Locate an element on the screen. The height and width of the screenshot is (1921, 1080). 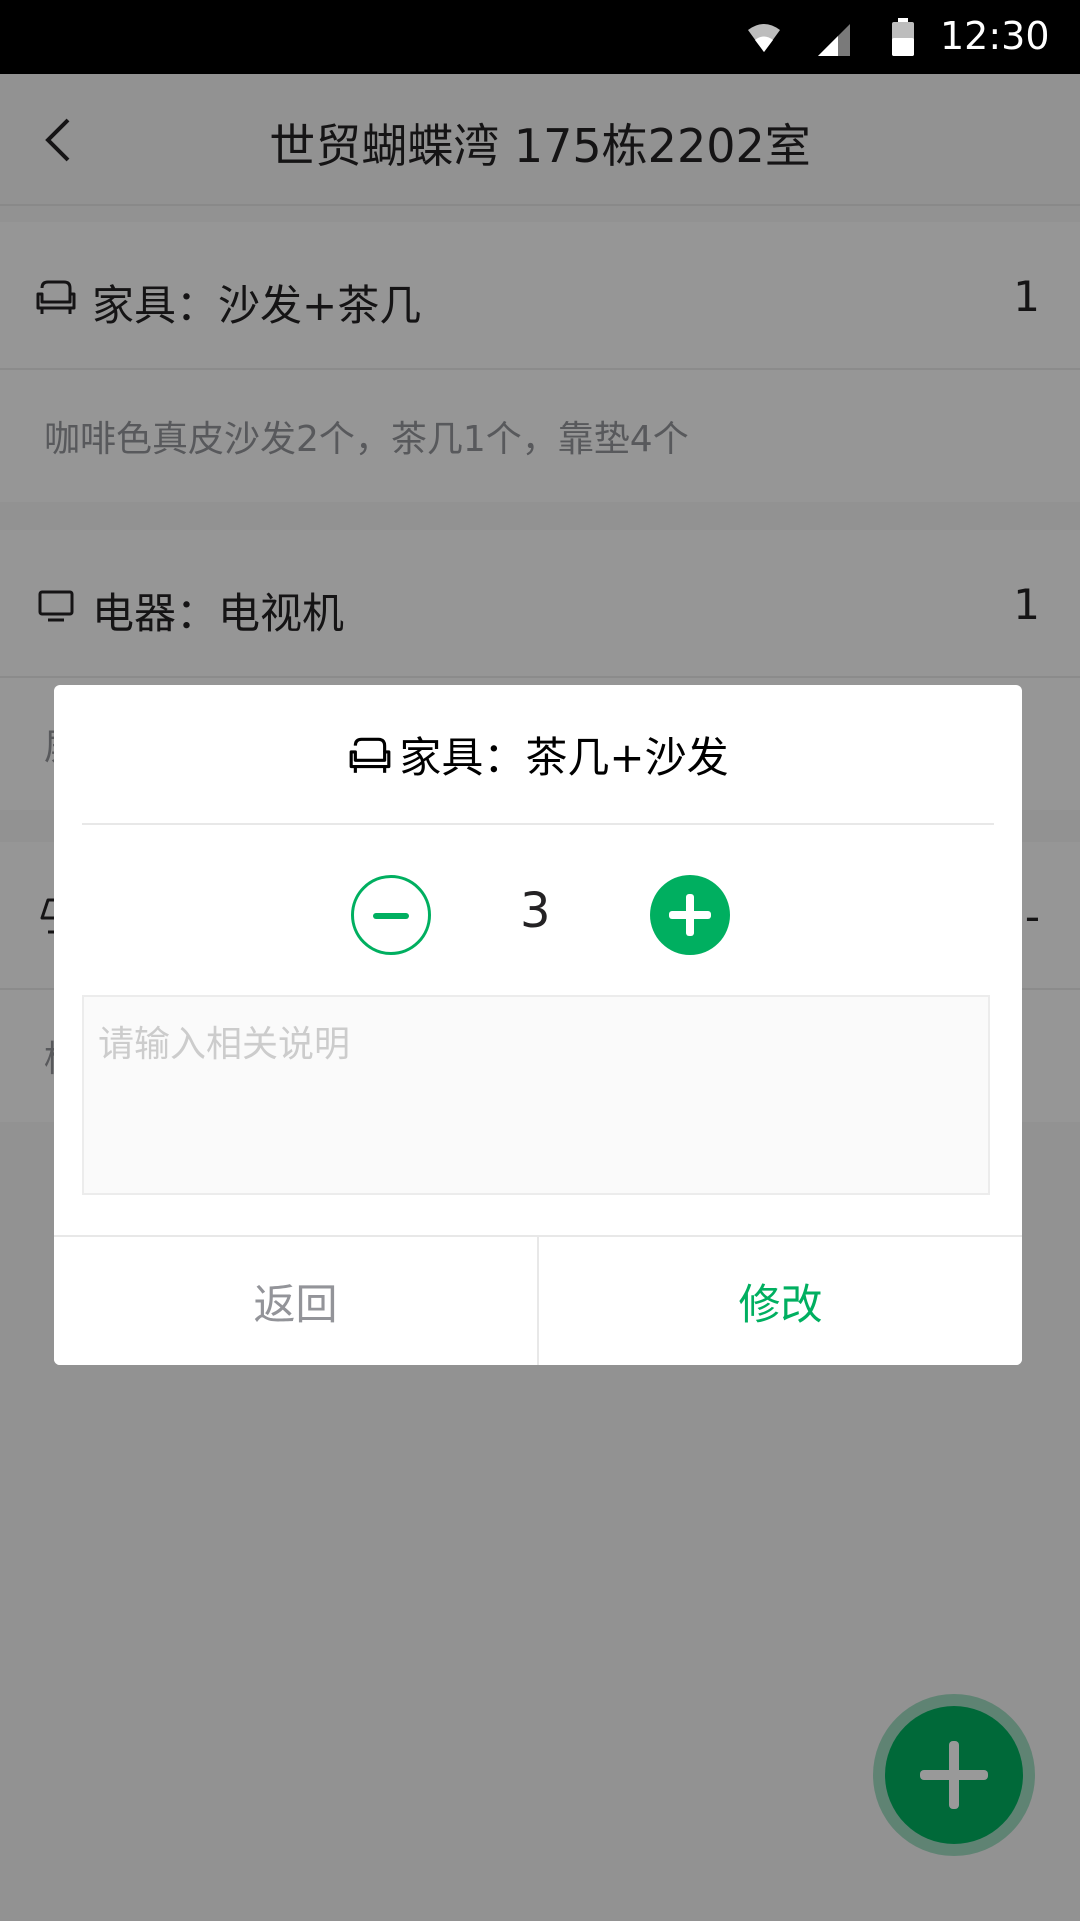
battery-icon is located at coordinates (903, 37).